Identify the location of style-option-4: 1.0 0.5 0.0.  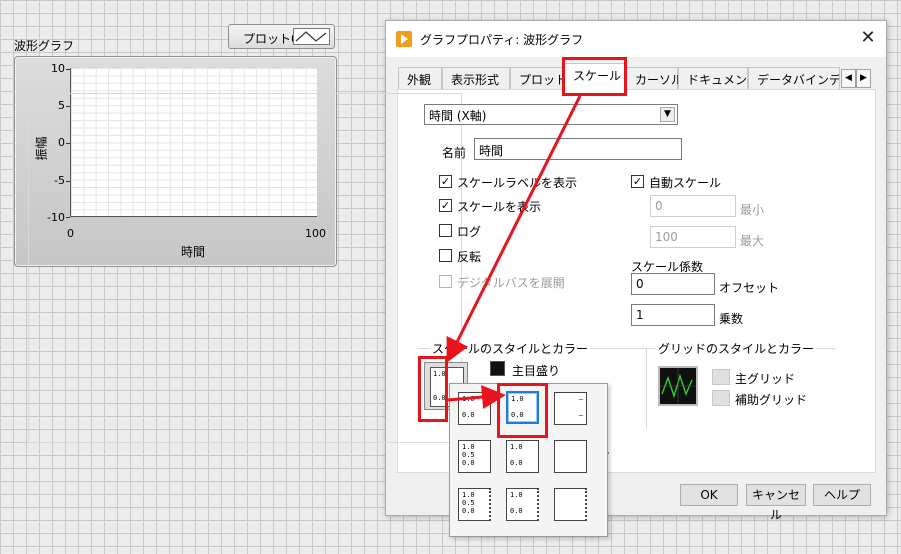
(474, 456).